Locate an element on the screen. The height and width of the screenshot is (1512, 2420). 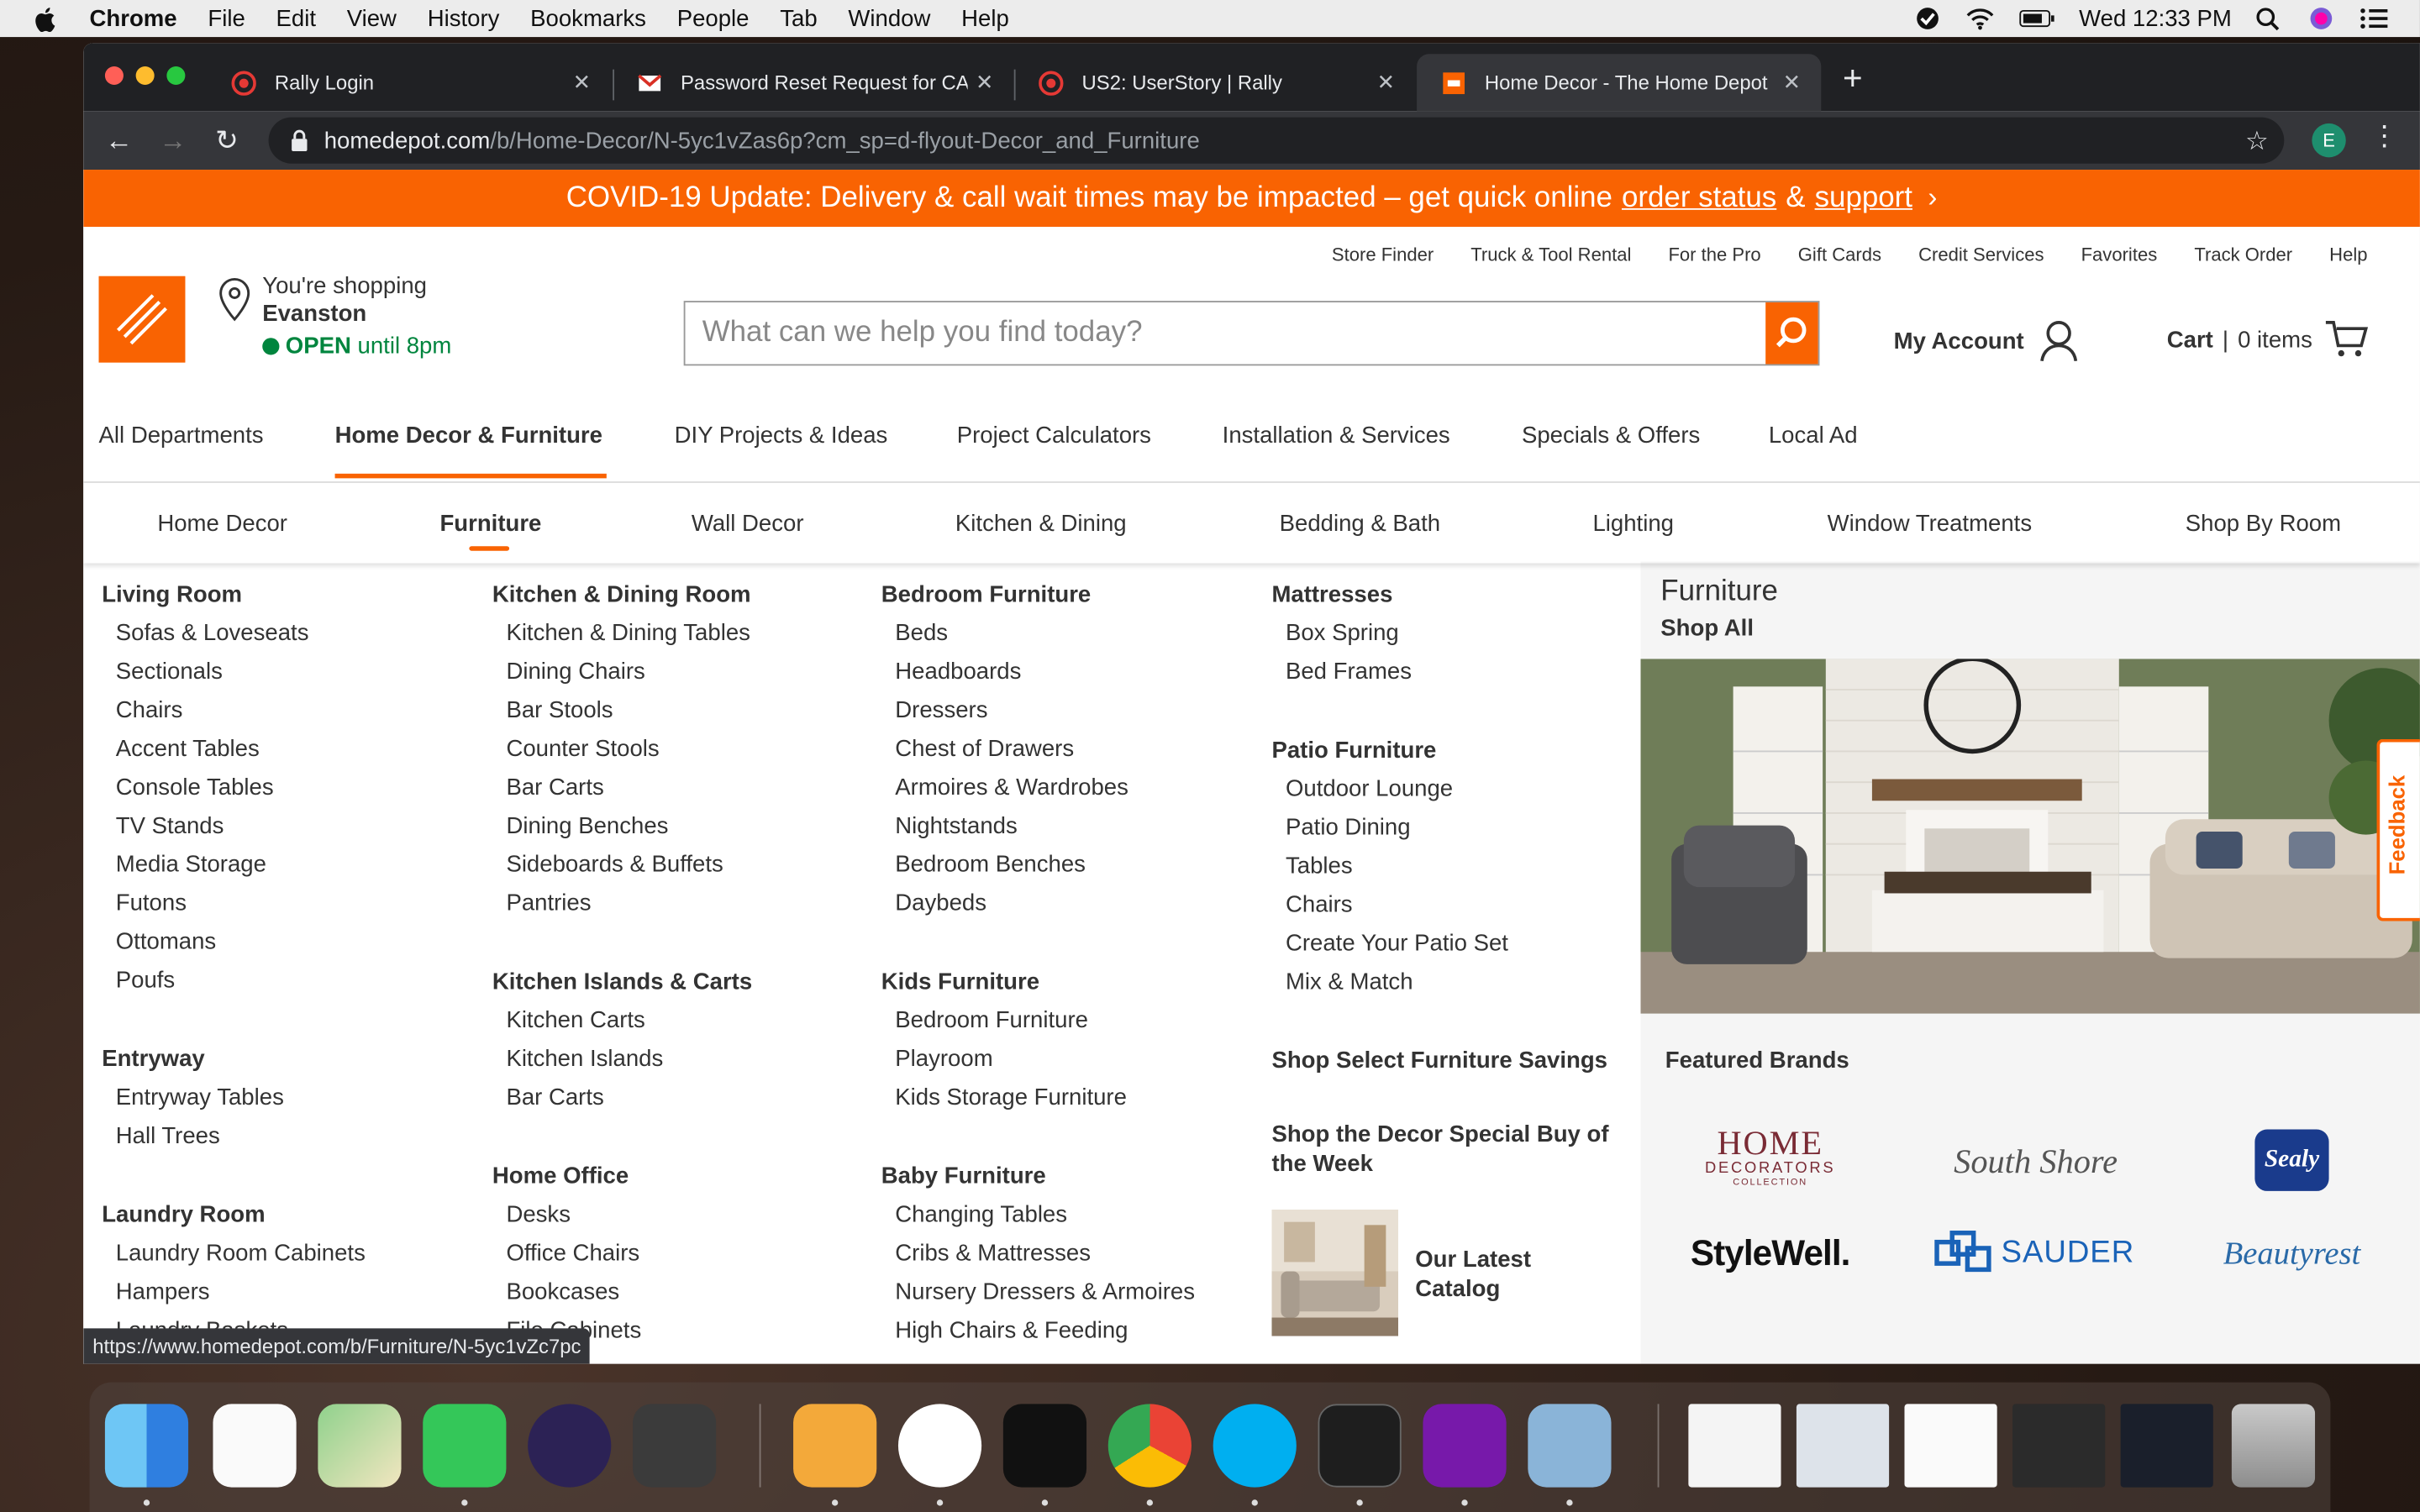
tab-rally-login: Rally Login ✕ is located at coordinates (409, 82).